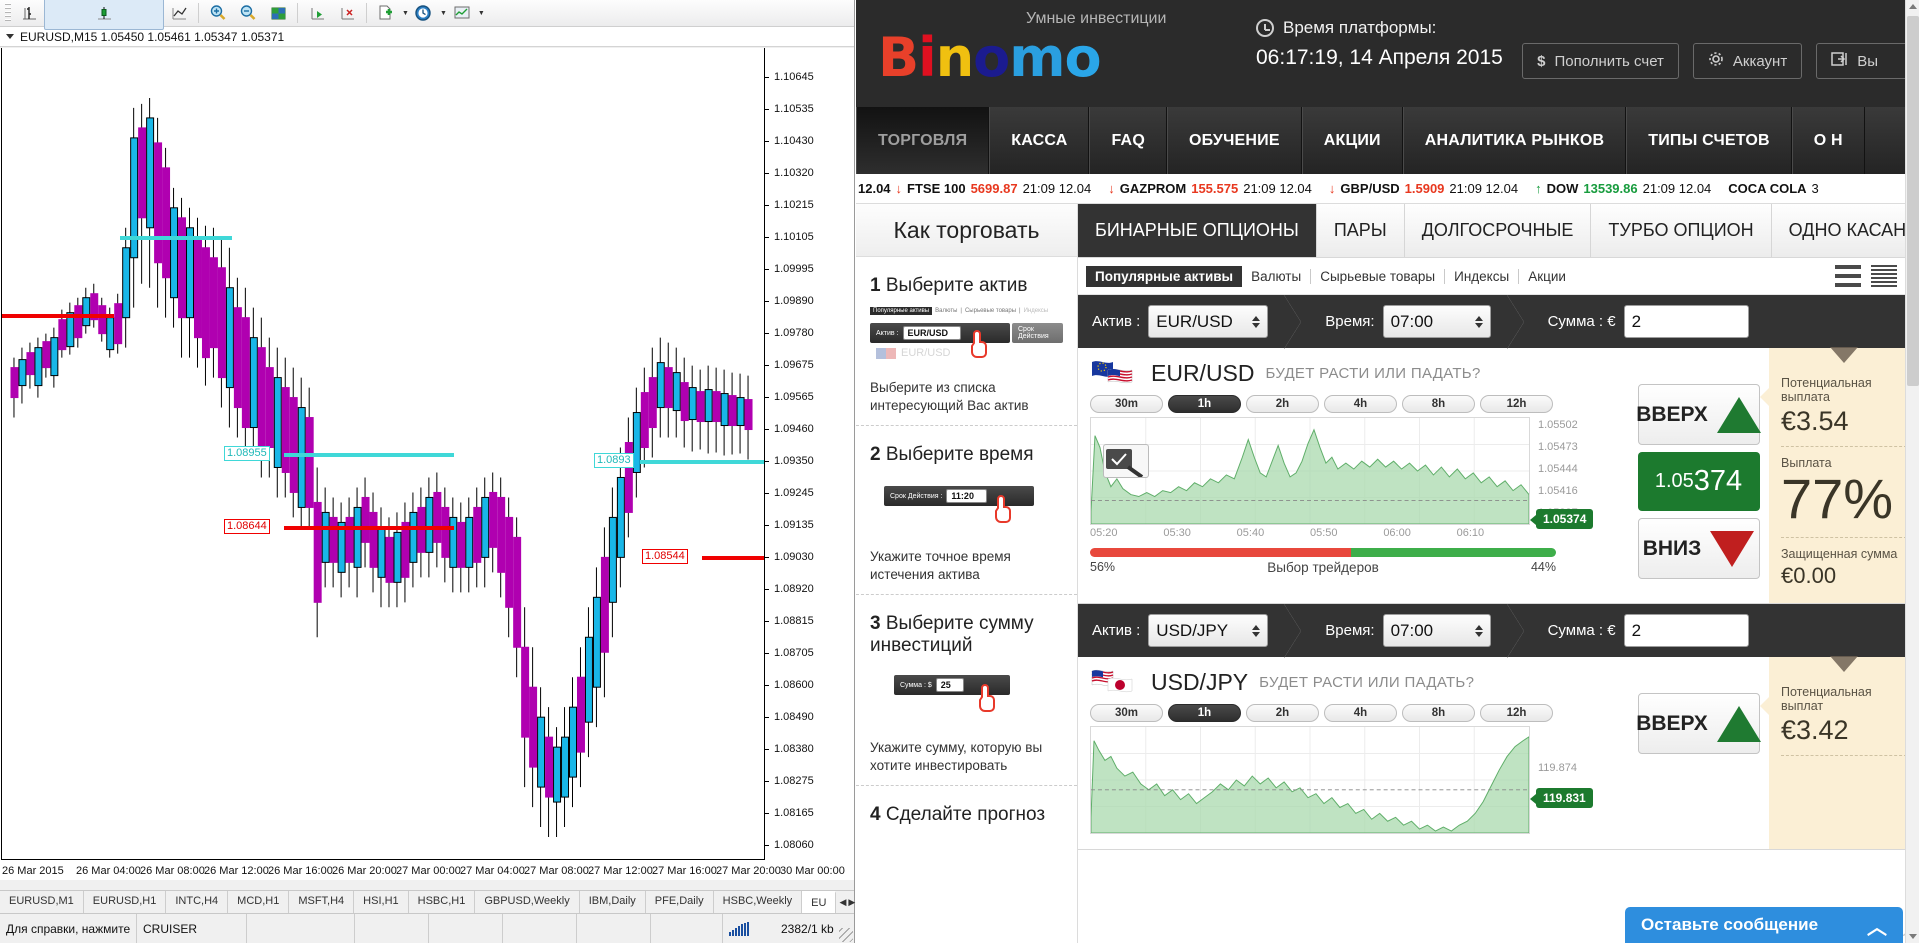 The height and width of the screenshot is (943, 1919). What do you see at coordinates (386, 13) in the screenshot?
I see `new-order-icon` at bounding box center [386, 13].